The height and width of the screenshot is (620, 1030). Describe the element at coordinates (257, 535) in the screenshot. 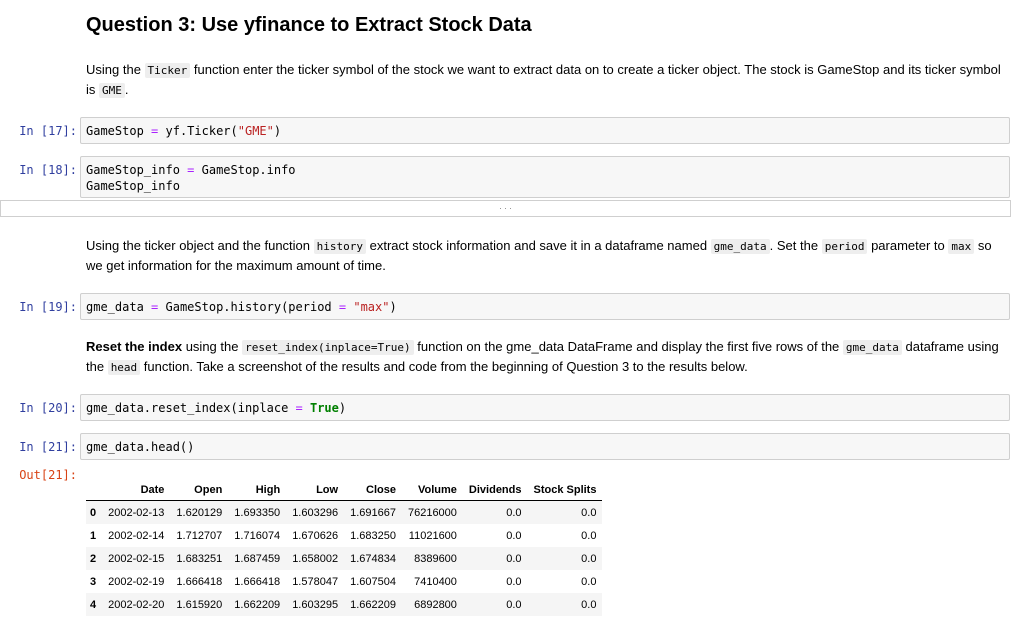

I see `table-cell: 1.716074` at that location.